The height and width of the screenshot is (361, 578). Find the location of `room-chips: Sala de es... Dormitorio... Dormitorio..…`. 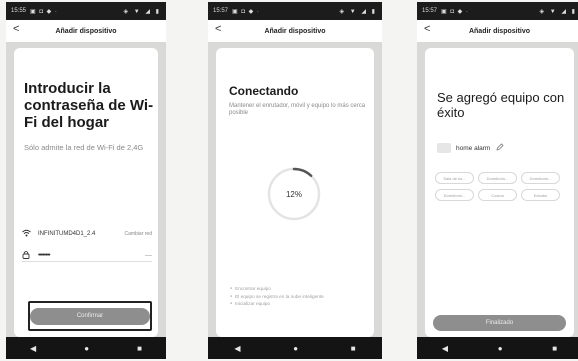

room-chips: Sala de es... Dormitorio... Dormitorio..… is located at coordinates (499, 186).